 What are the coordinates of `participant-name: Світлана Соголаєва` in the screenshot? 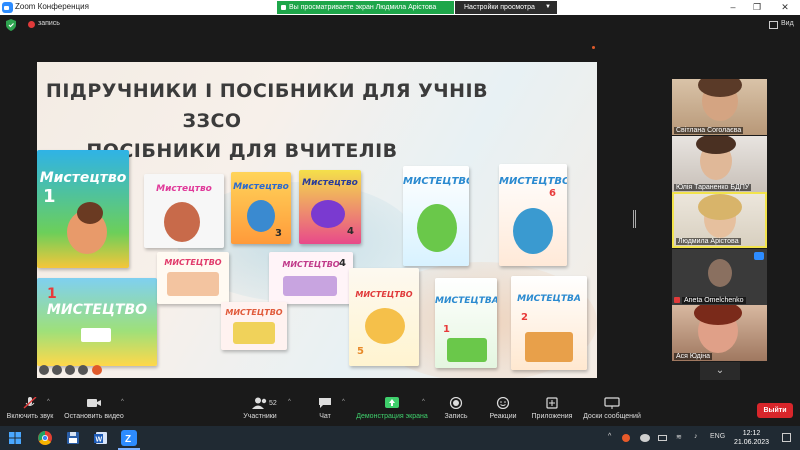 It's located at (709, 130).